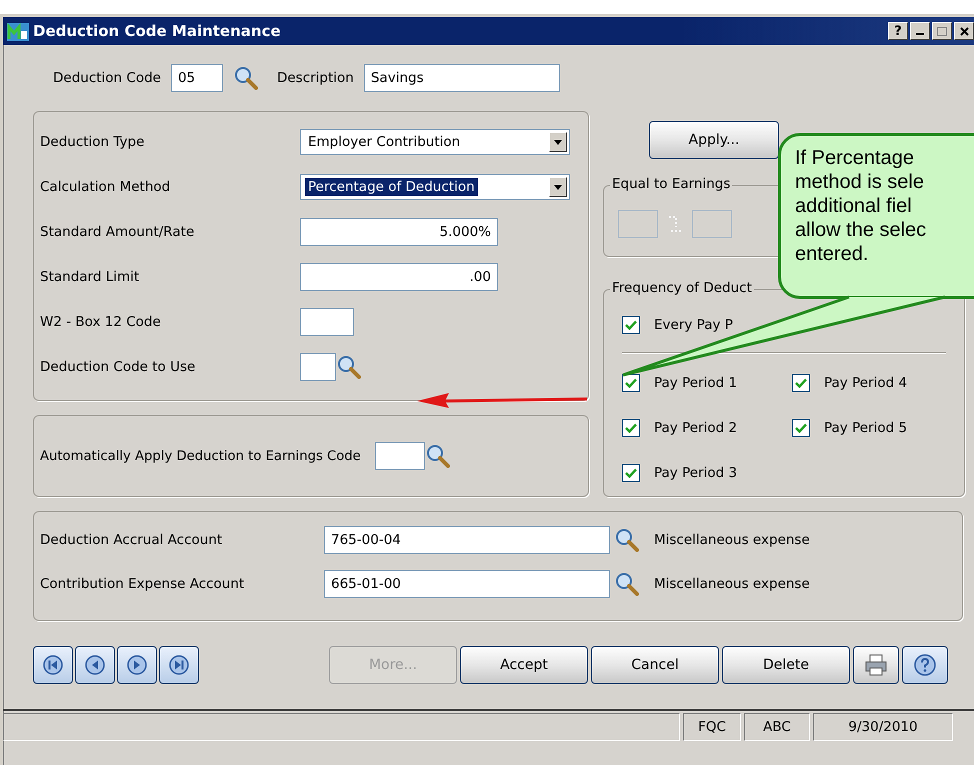 This screenshot has height=765, width=974. I want to click on help-button, so click(925, 665).